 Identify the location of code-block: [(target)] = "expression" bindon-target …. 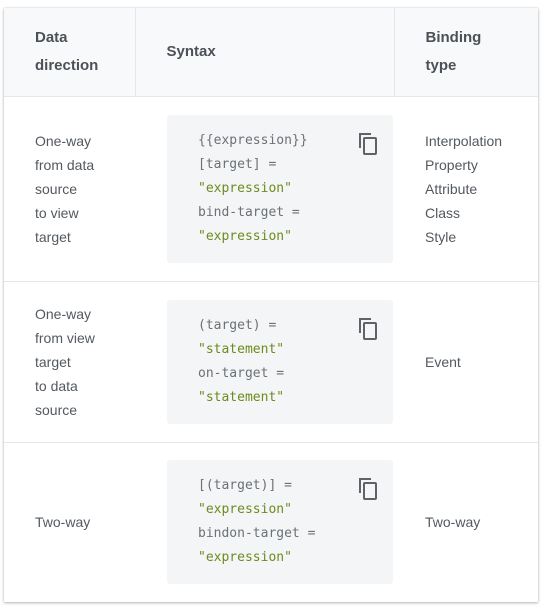
(280, 522).